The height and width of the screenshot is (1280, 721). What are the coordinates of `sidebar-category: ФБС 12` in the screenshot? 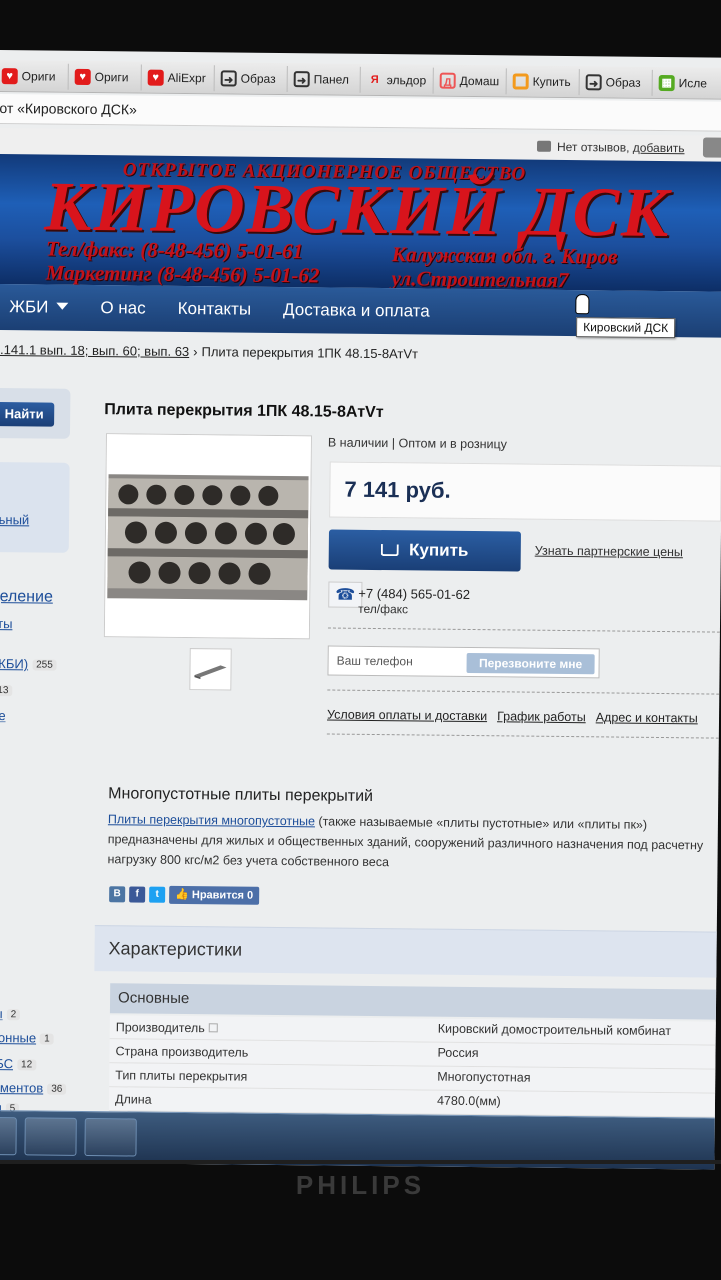 It's located at (18, 1063).